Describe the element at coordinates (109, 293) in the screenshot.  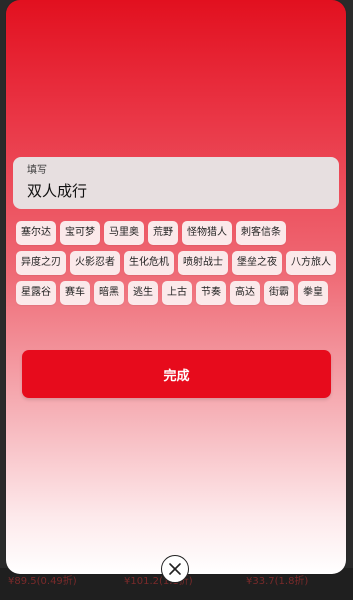
I see `tag-chip: 暗黑` at that location.